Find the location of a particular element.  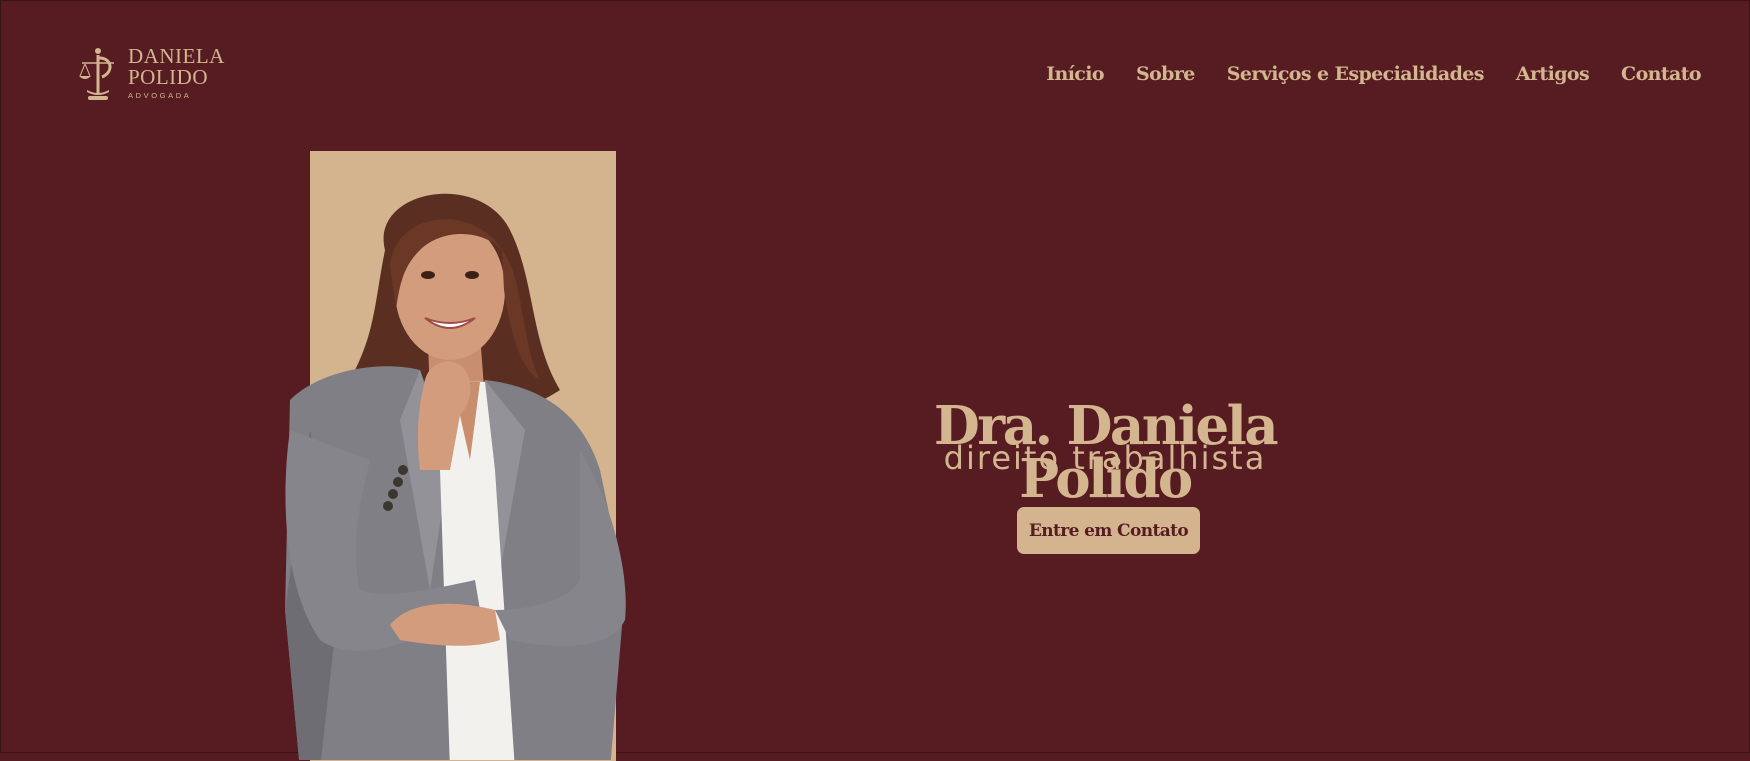

brand-name-line2: POLIDO is located at coordinates (168, 77).